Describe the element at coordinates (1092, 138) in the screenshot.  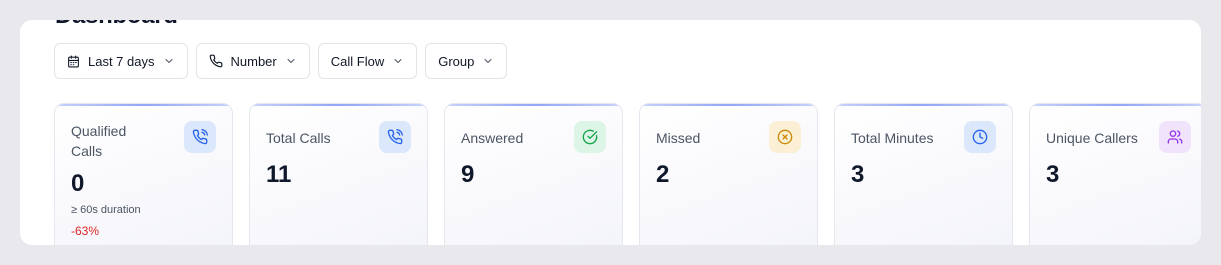
I see `stat-card-label: Unique Callers` at that location.